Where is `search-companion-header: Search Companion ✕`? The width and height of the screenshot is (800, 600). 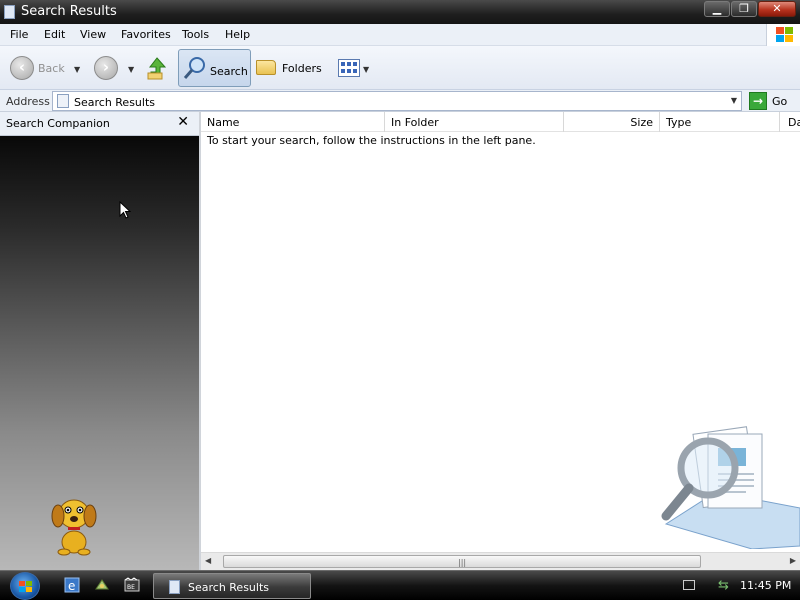
search-companion-header: Search Companion ✕ is located at coordinates (99, 124).